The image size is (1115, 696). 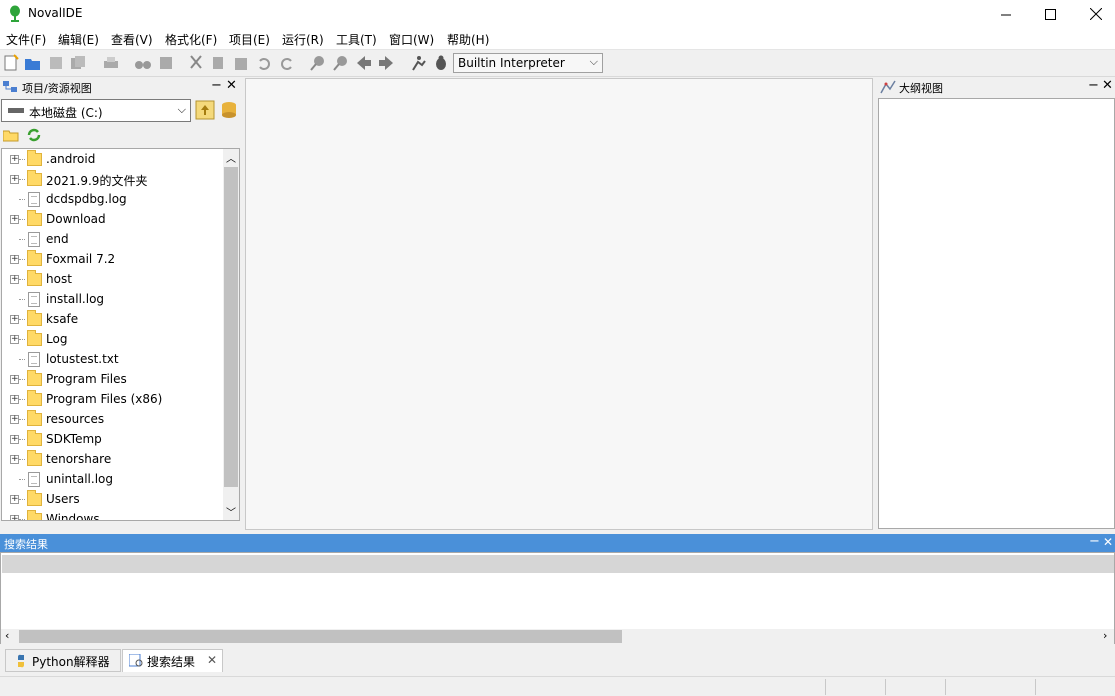 I want to click on zoom-out-icon, so click(x=341, y=63).